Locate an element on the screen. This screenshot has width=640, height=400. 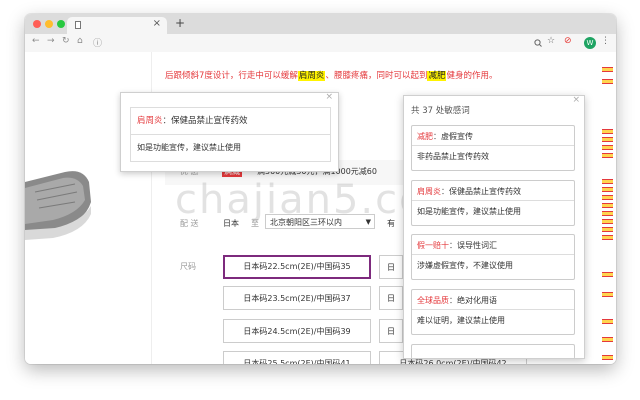
forward-icon: → is located at coordinates (51, 41).